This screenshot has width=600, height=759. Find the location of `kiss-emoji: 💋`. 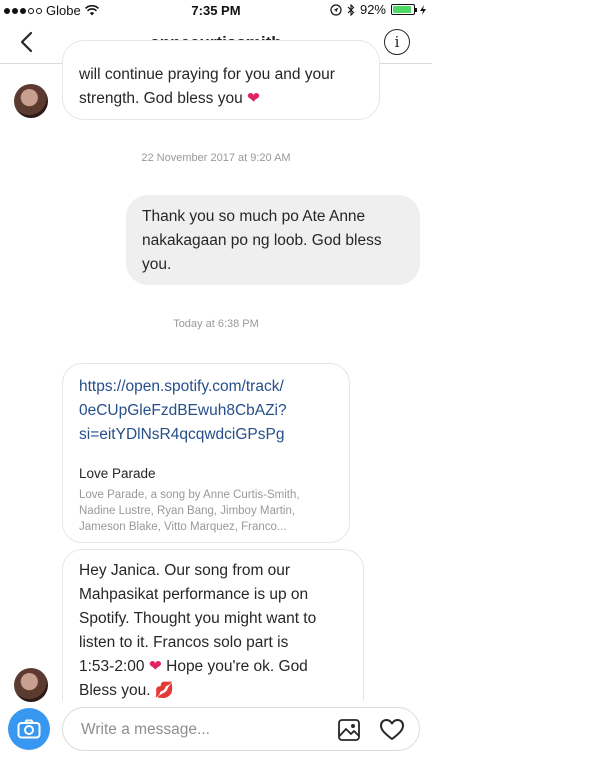

kiss-emoji: 💋 is located at coordinates (164, 690).